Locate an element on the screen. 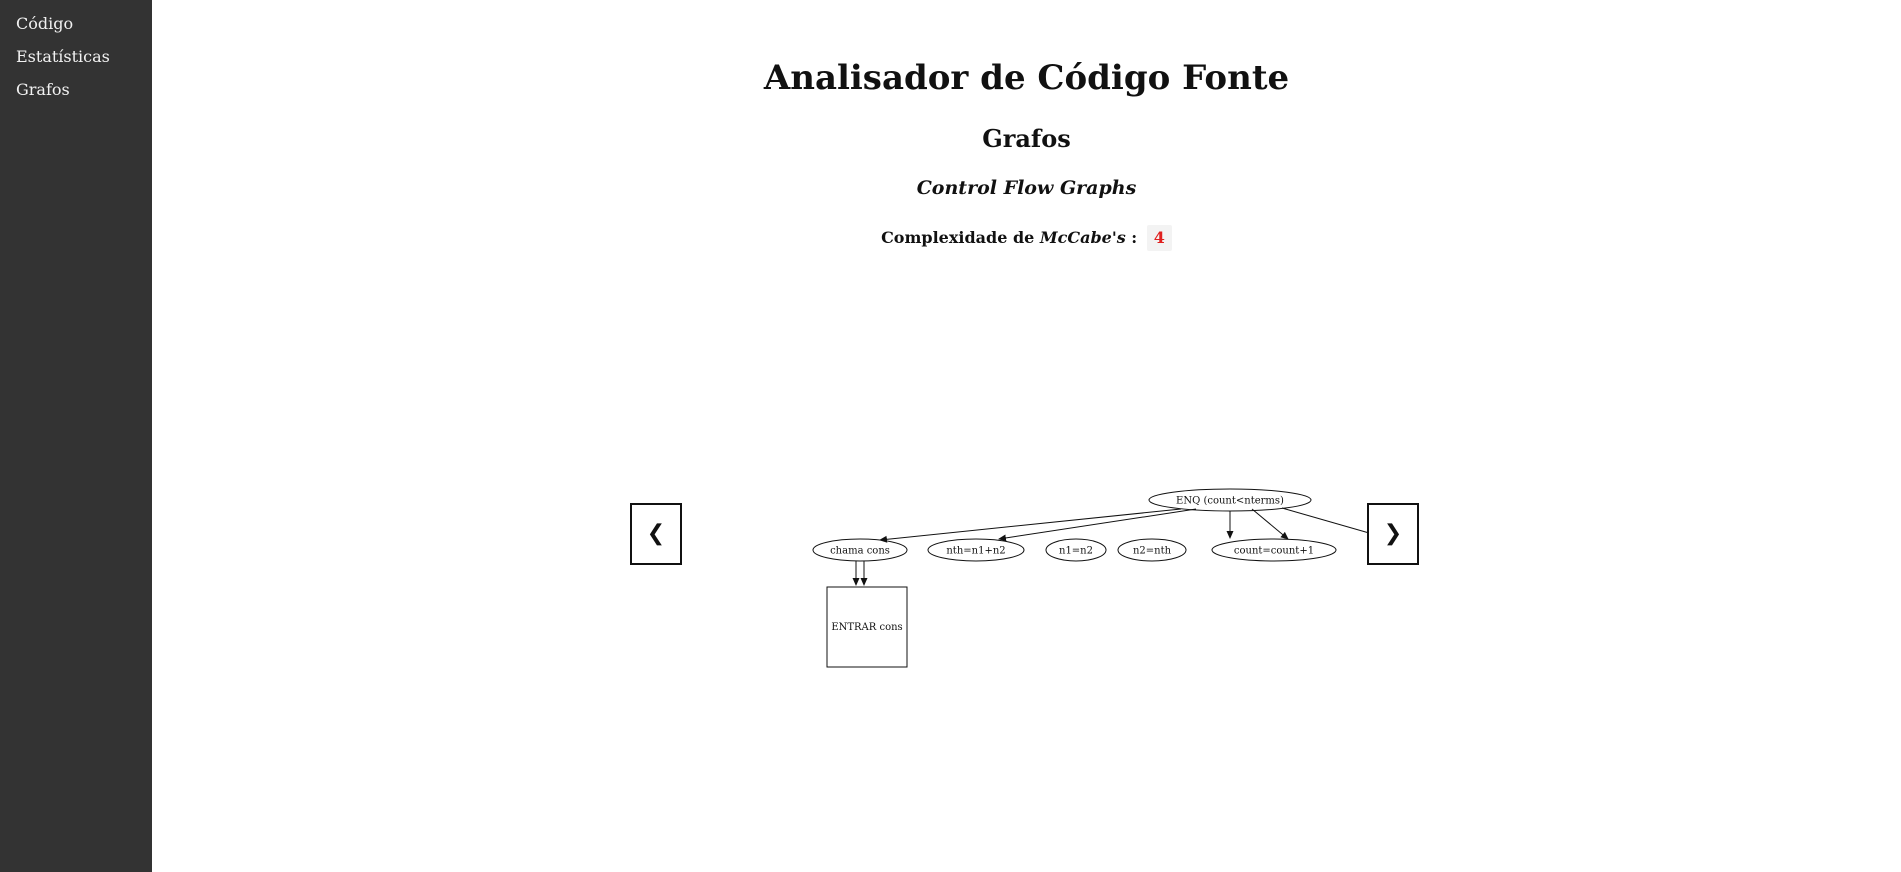 This screenshot has height=872, width=1901. graph-node-entrar: ENTRAR cons is located at coordinates (867, 627).